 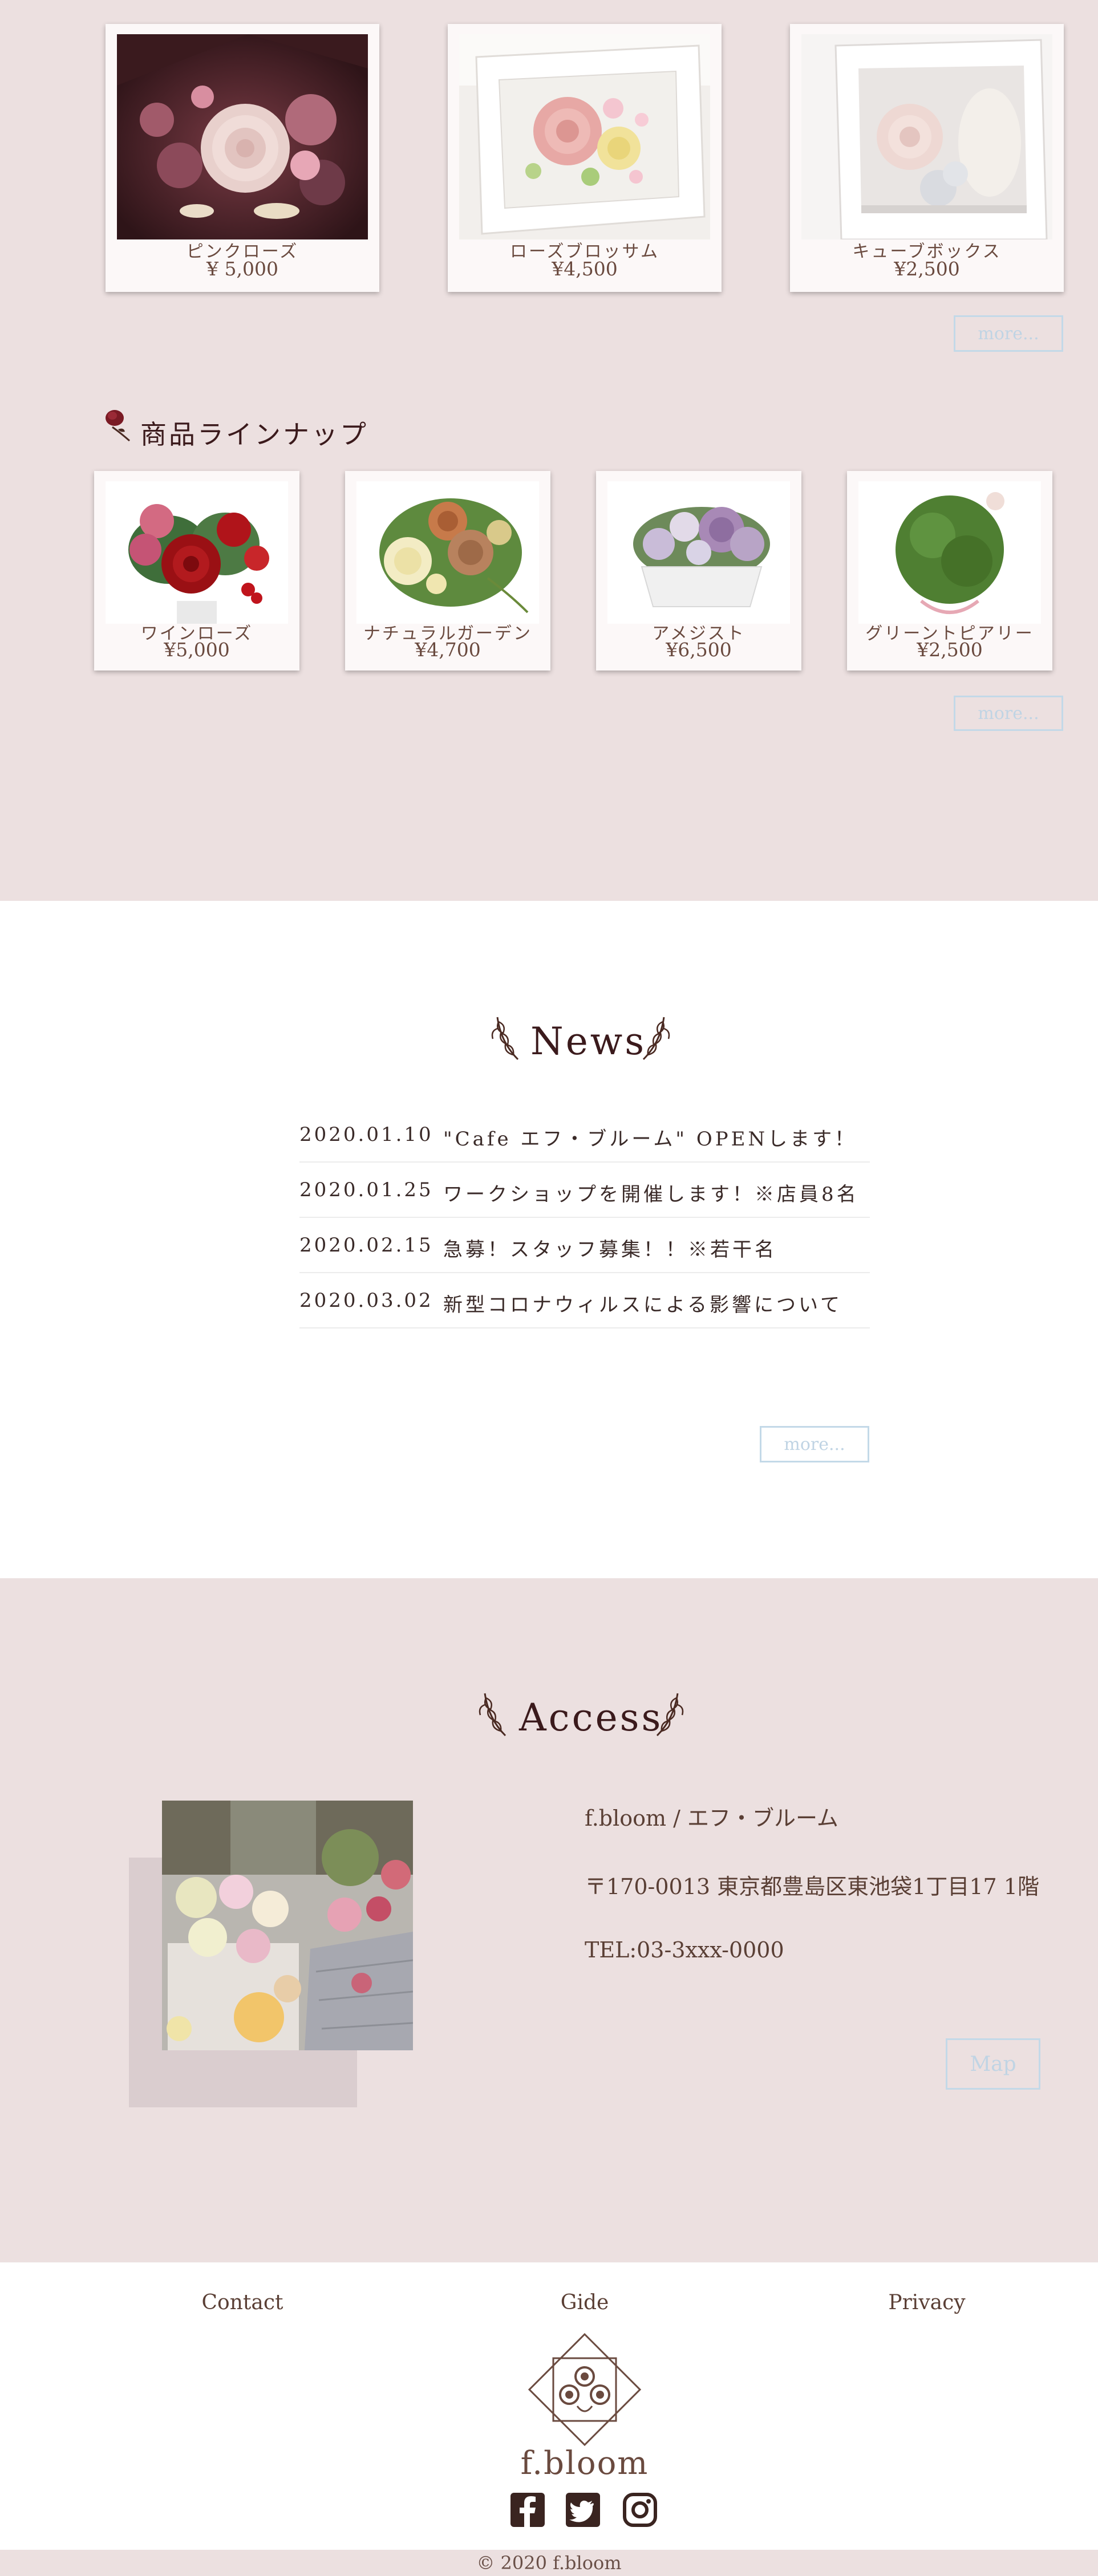 I want to click on news-date: 2020.01.10, so click(x=366, y=1134).